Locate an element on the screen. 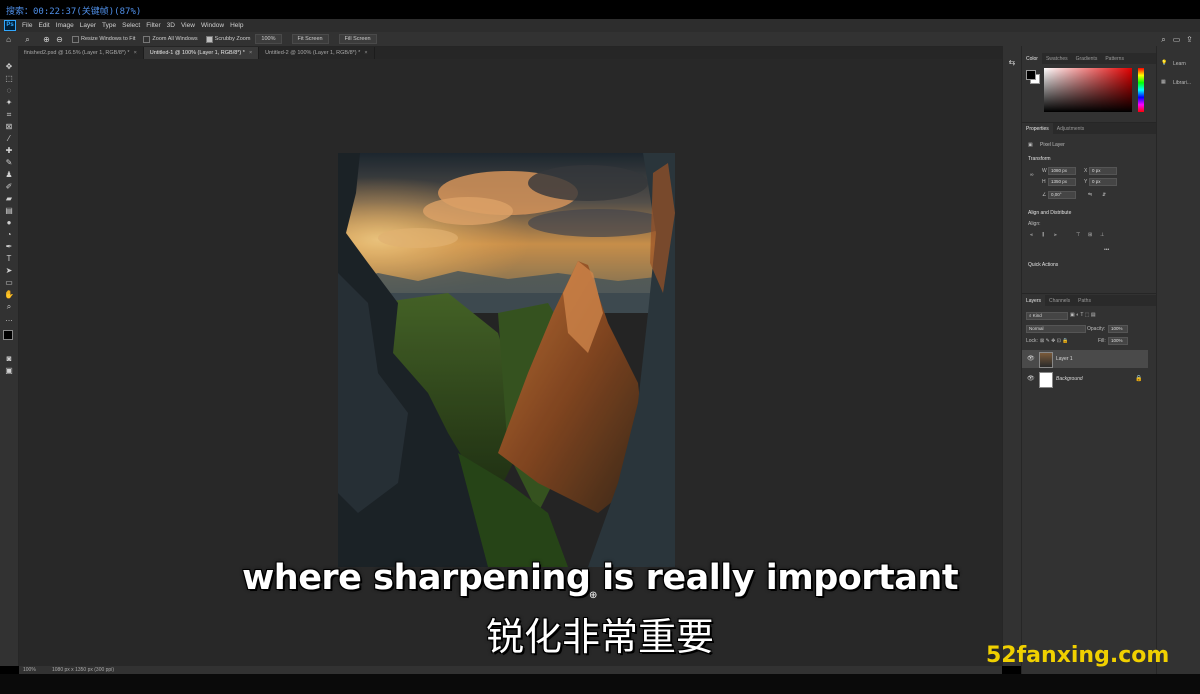  resize-windows-checkbox: Resize Windows to Fit is located at coordinates (103, 39).